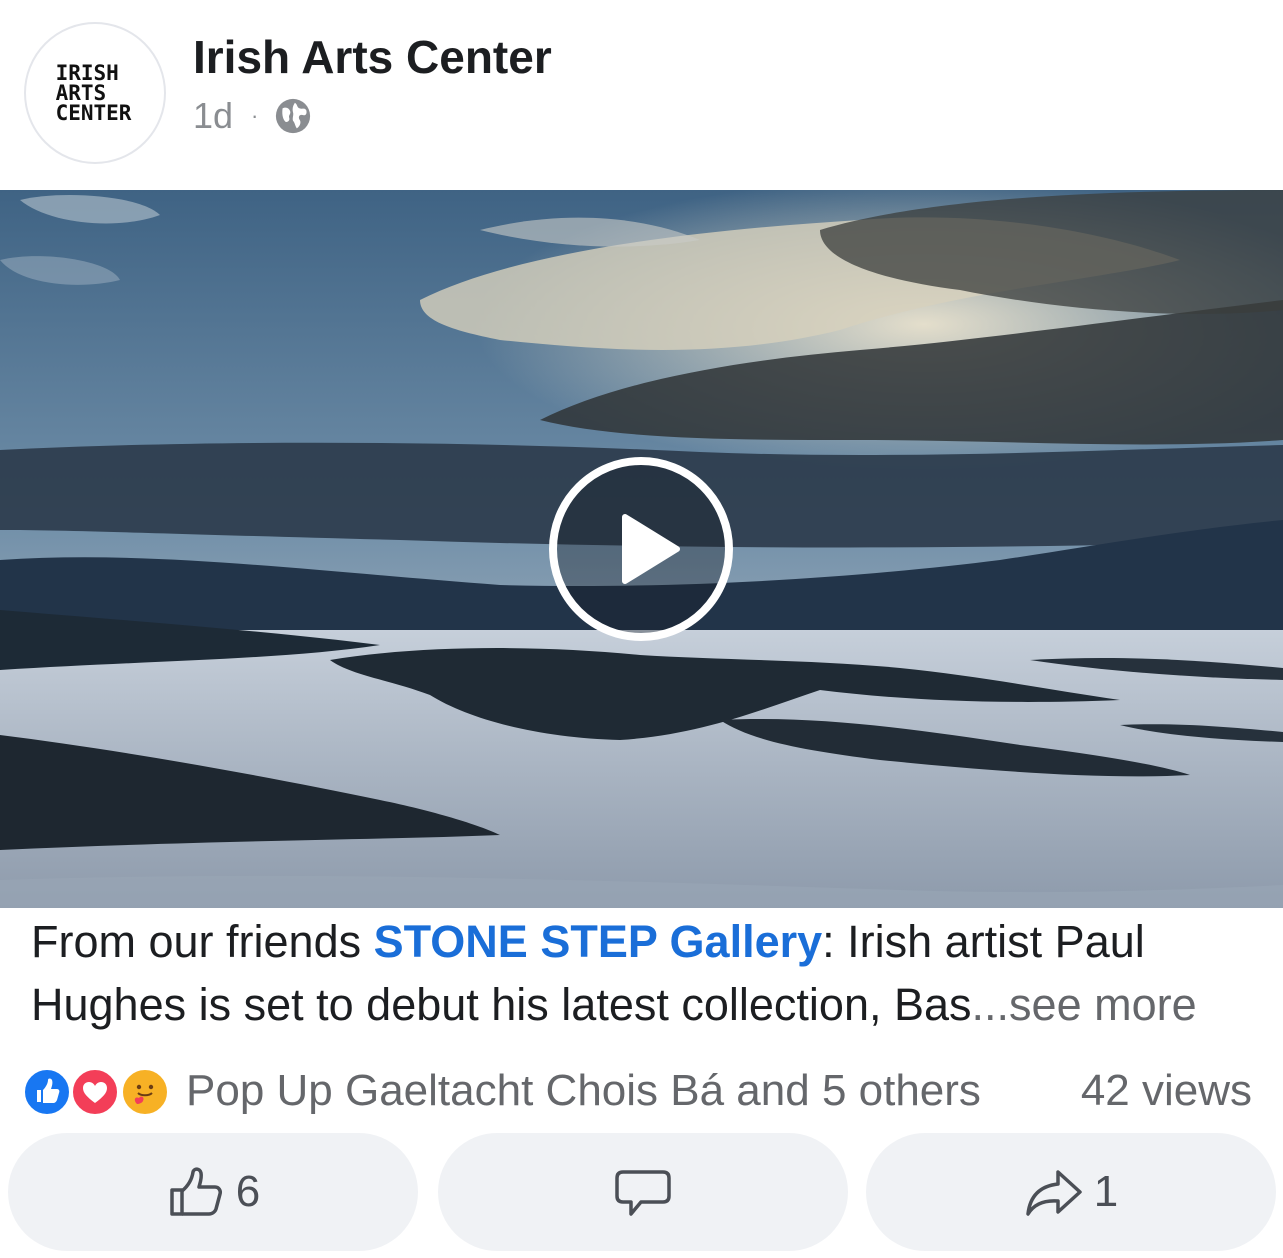 The height and width of the screenshot is (1258, 1283). Describe the element at coordinates (1054, 1193) in the screenshot. I see `share-arrow-icon` at that location.